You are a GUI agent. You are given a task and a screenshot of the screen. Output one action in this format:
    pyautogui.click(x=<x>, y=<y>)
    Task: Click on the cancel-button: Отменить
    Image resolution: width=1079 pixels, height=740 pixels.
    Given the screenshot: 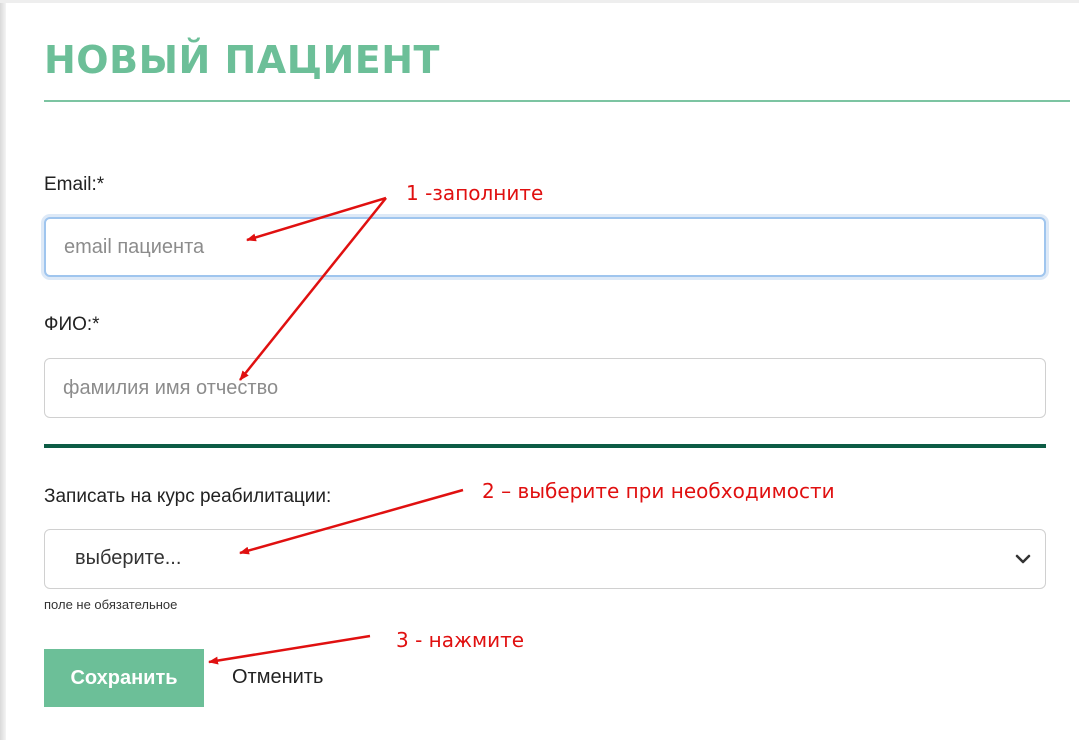 What is the action you would take?
    pyautogui.click(x=277, y=677)
    